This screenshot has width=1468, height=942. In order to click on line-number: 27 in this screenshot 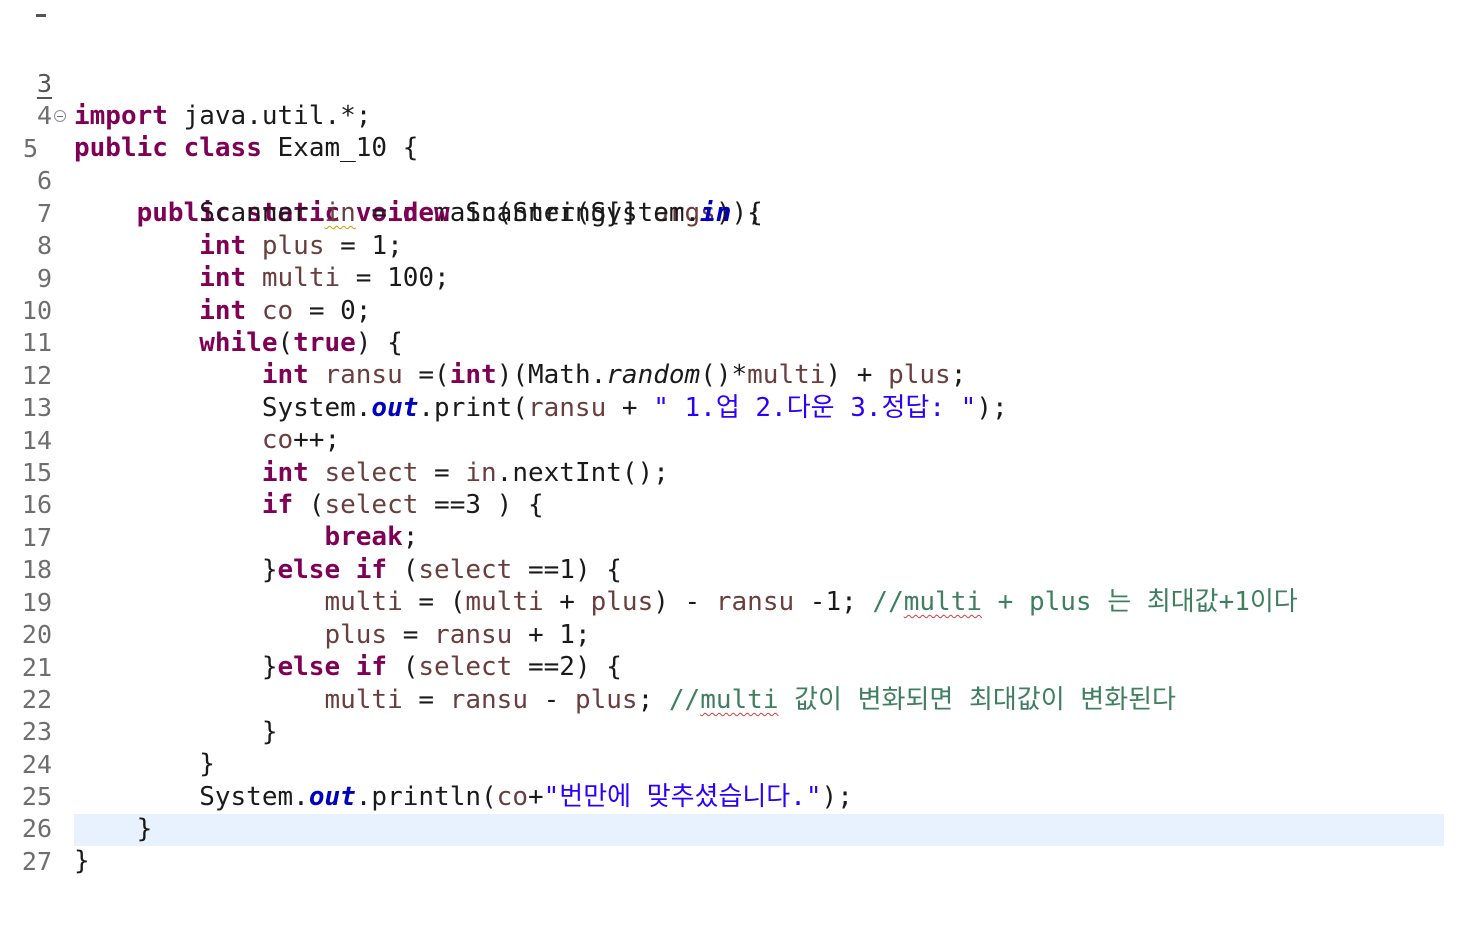, I will do `click(36, 861)`.